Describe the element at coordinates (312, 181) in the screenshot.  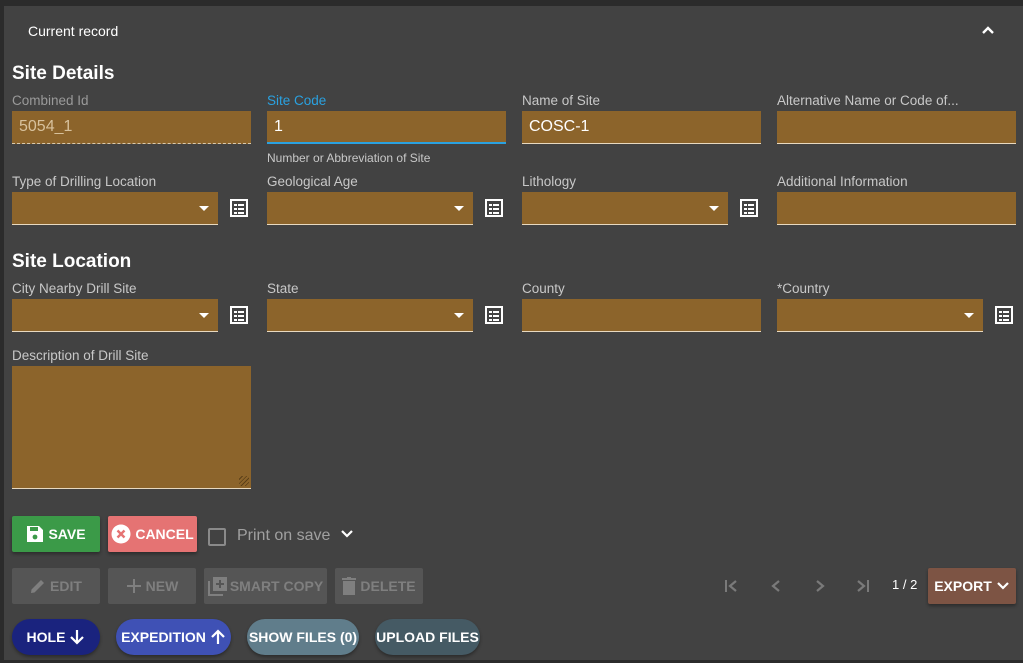
I see `geological-age-label: Geological Age` at that location.